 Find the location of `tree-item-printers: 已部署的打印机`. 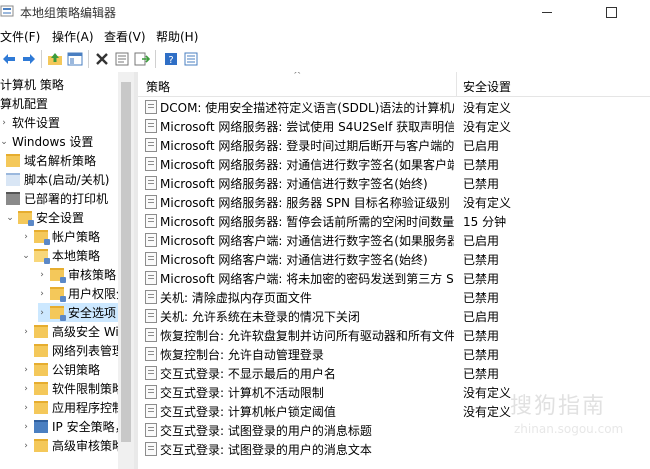

tree-item-printers: 已部署的打印机 is located at coordinates (57, 198).